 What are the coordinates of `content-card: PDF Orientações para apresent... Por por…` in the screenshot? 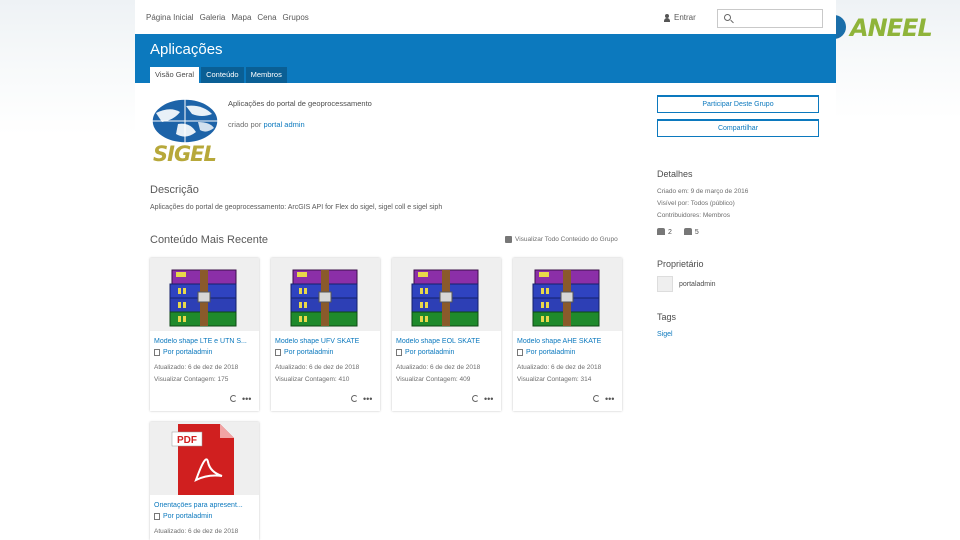 It's located at (204, 481).